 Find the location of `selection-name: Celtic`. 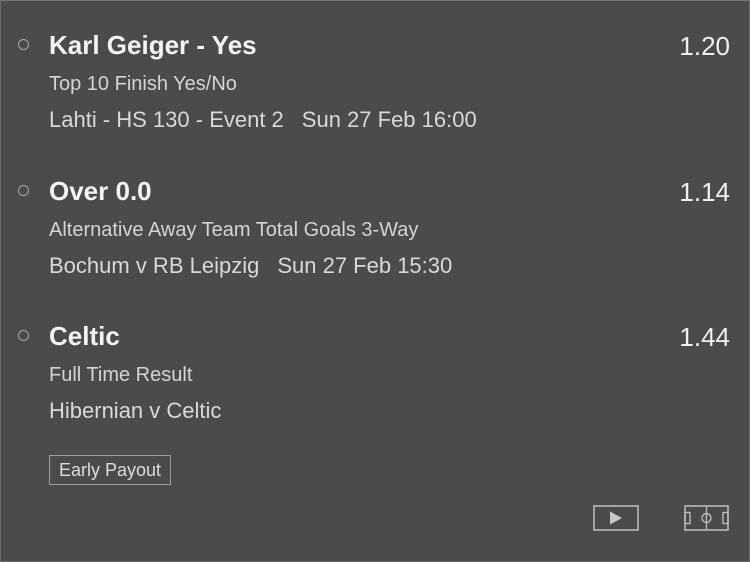

selection-name: Celtic is located at coordinates (84, 336).